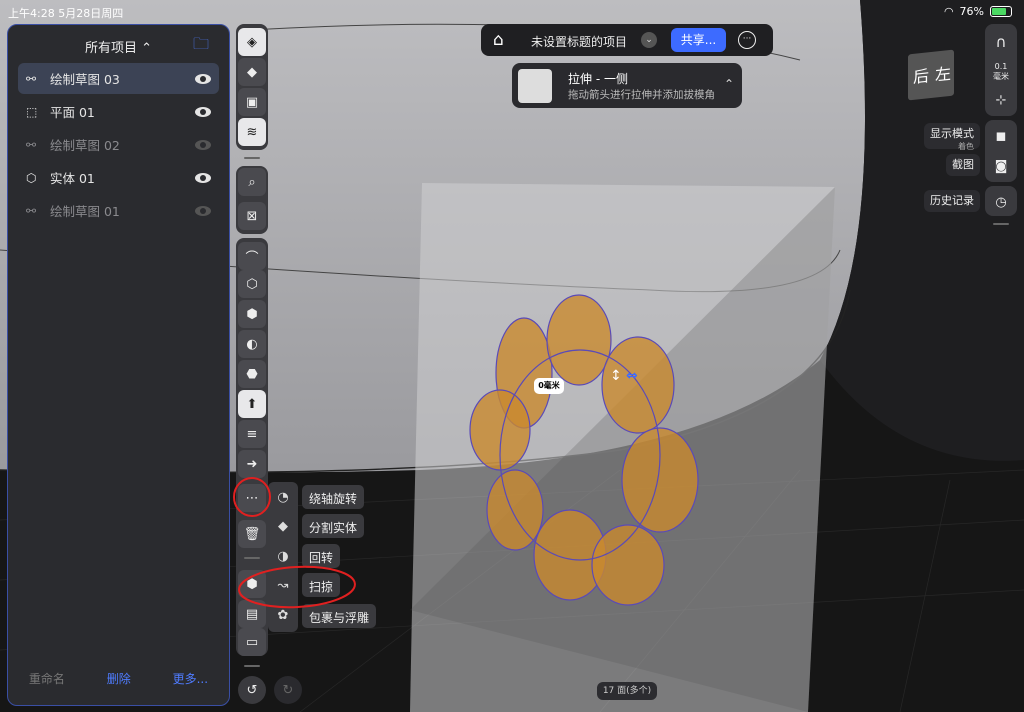  I want to click on top-bar: ⌂ 未设置标题的项目 ⌄ 共享... ···, so click(627, 40).